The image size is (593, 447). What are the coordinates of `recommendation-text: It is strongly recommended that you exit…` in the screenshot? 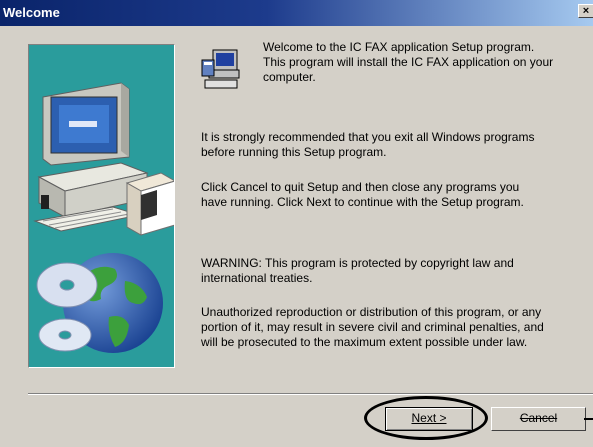 It's located at (368, 144).